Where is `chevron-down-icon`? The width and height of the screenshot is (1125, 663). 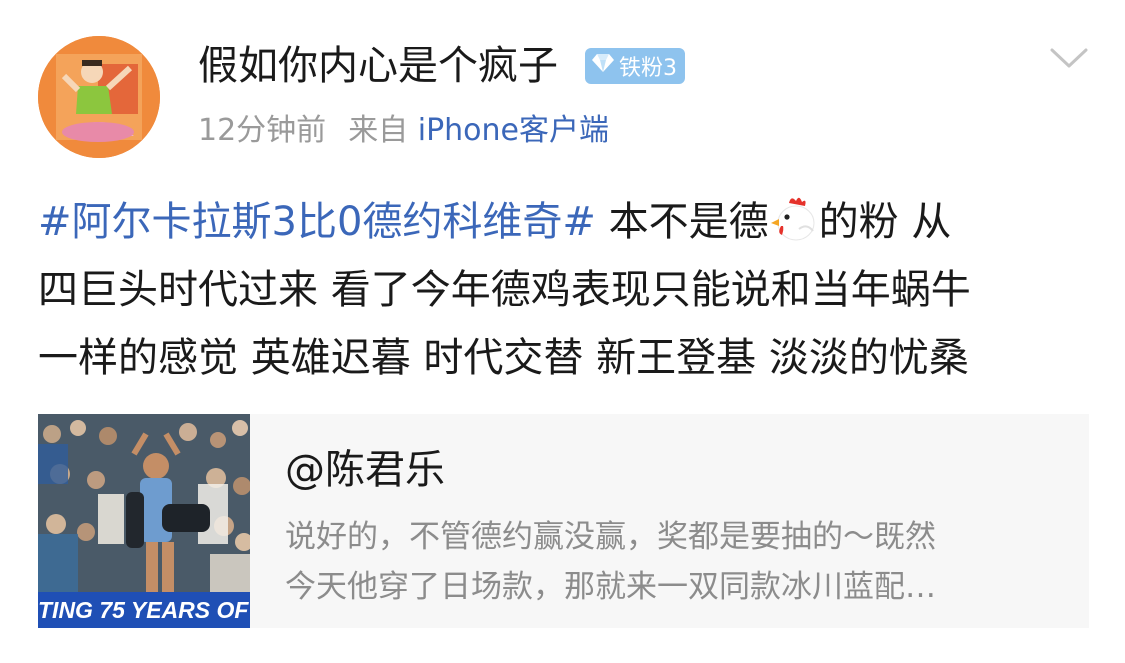
chevron-down-icon is located at coordinates (1069, 59).